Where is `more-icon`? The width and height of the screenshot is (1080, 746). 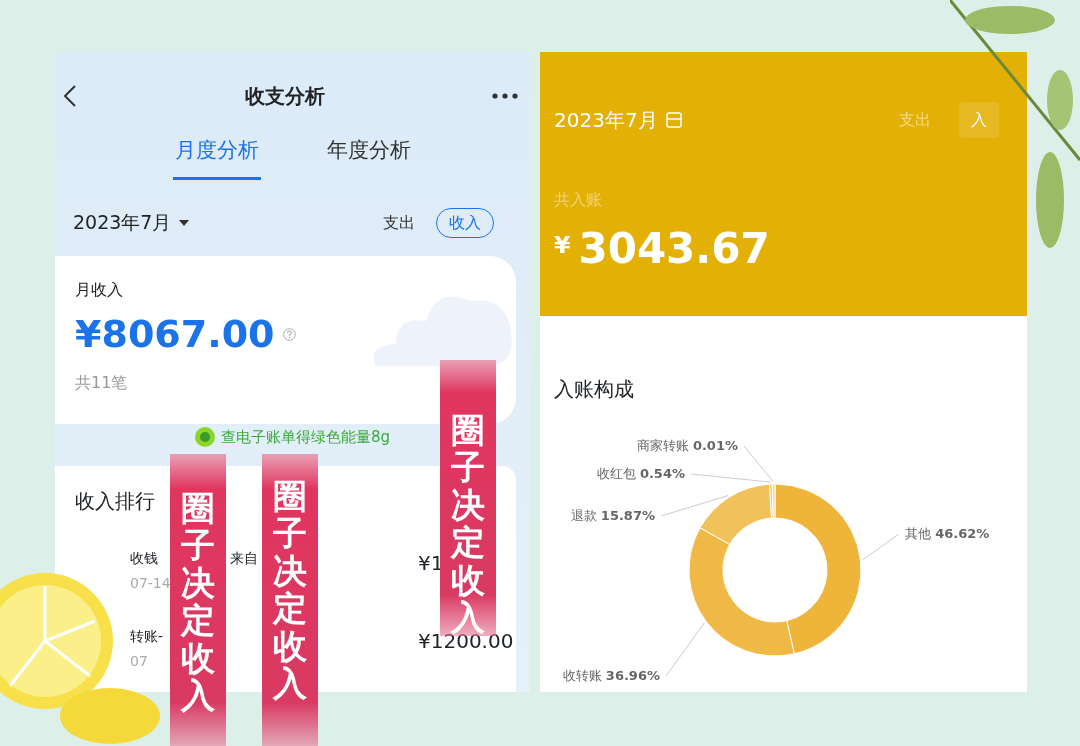
more-icon is located at coordinates (505, 95).